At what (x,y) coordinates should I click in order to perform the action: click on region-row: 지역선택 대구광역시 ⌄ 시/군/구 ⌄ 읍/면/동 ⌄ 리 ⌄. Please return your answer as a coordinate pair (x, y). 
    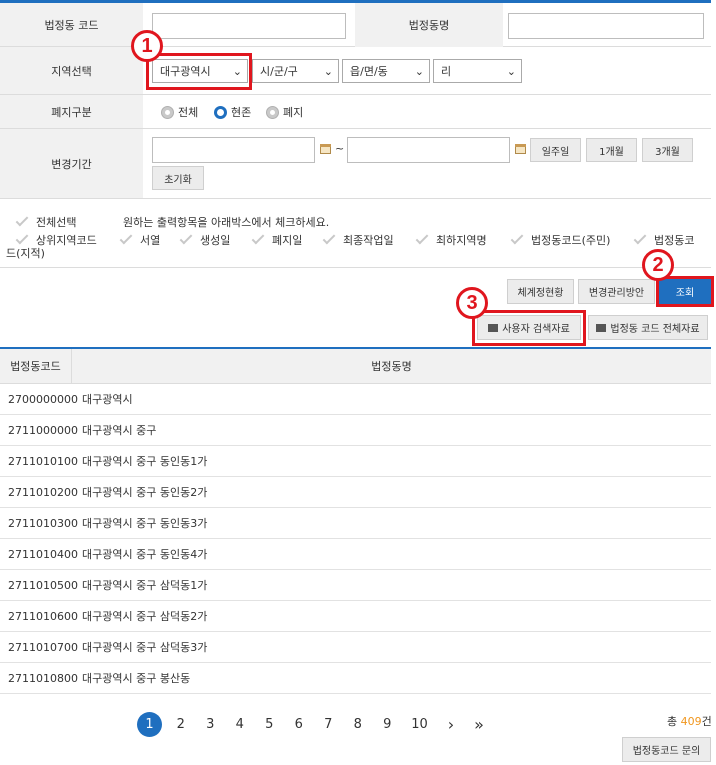
    Looking at the image, I should click on (355, 71).